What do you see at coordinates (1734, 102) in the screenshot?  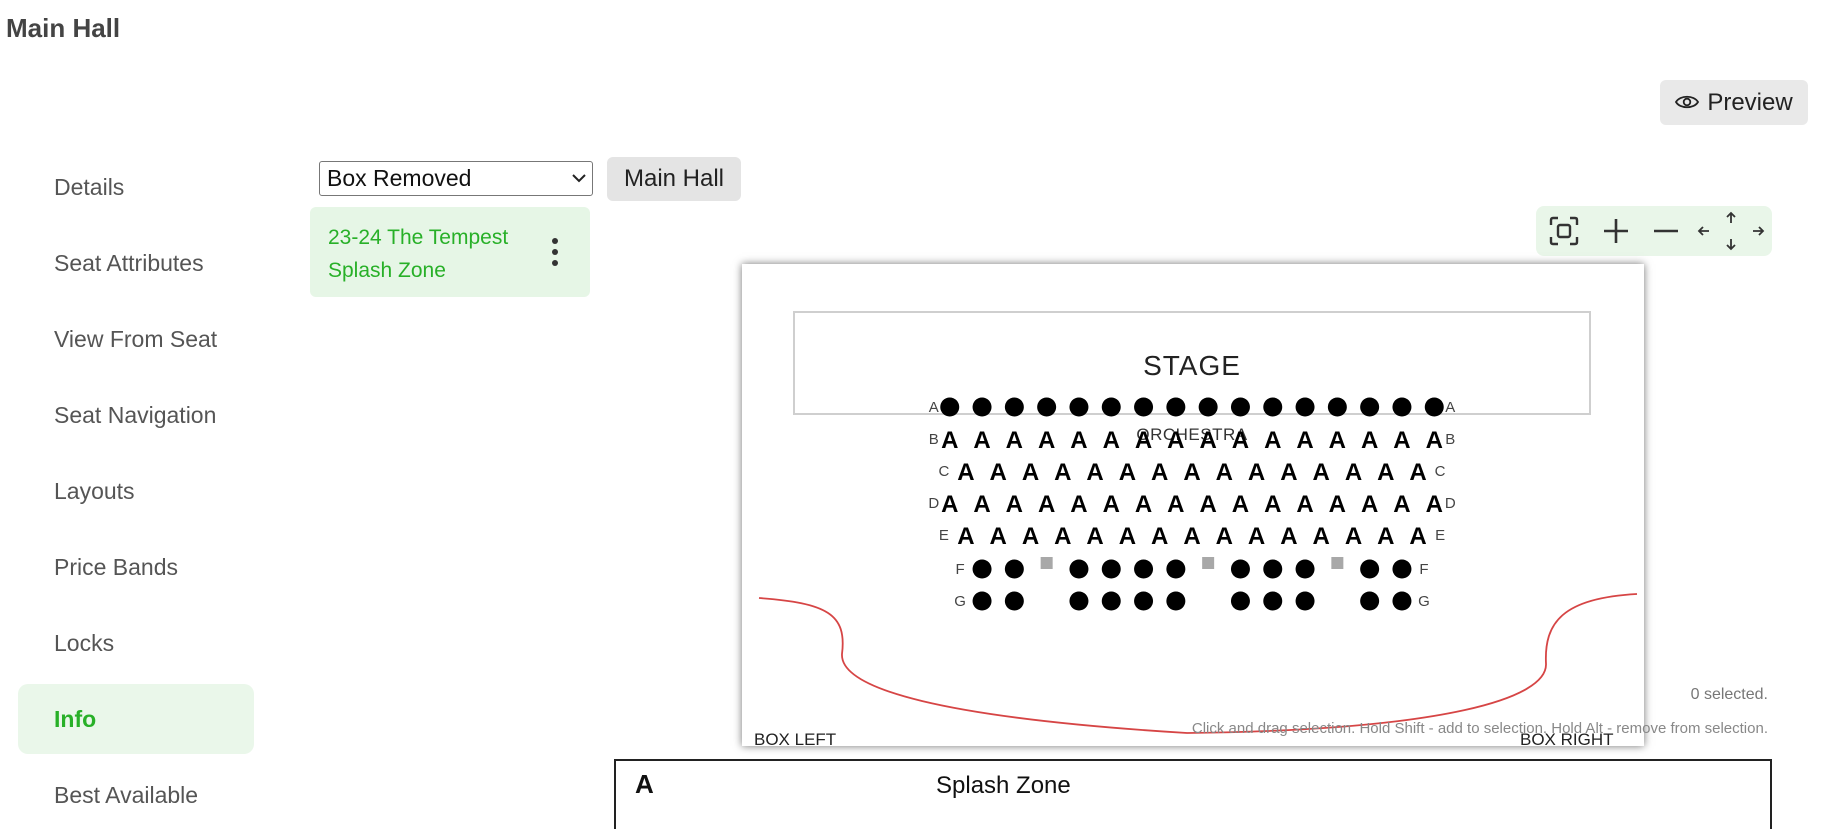 I see `preview-button: Preview` at bounding box center [1734, 102].